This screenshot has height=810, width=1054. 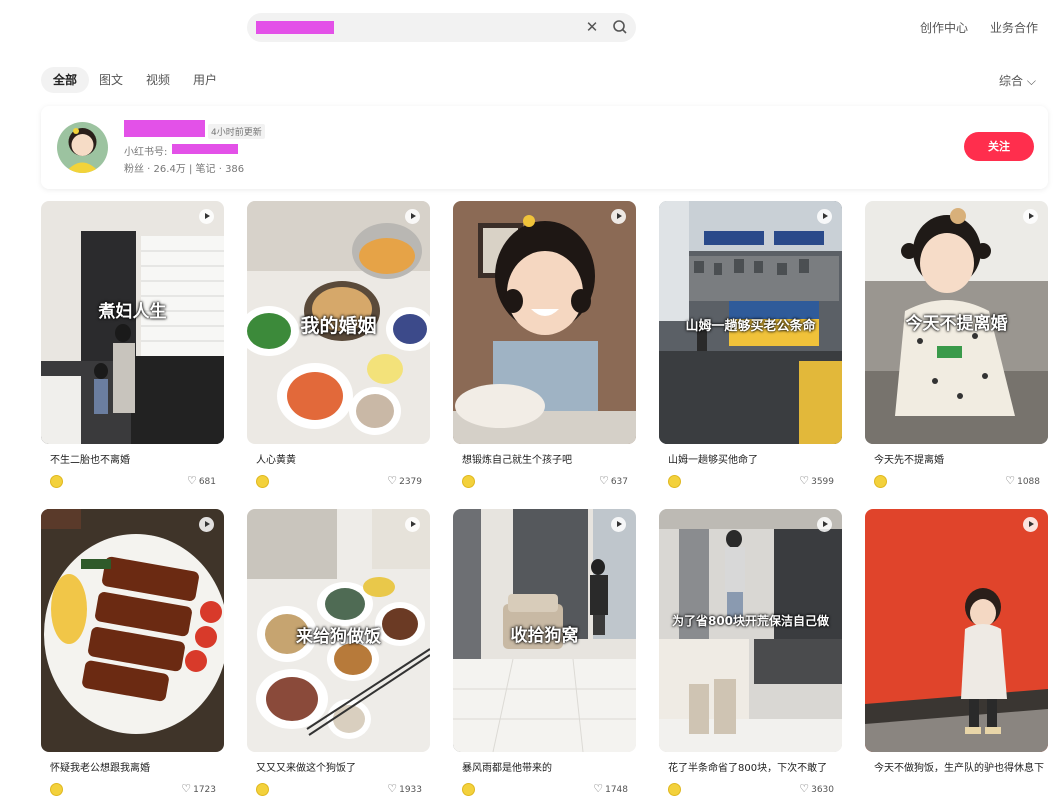 What do you see at coordinates (750, 326) in the screenshot?
I see `cover-overlay-text: 山姆一趟够买老公条命` at bounding box center [750, 326].